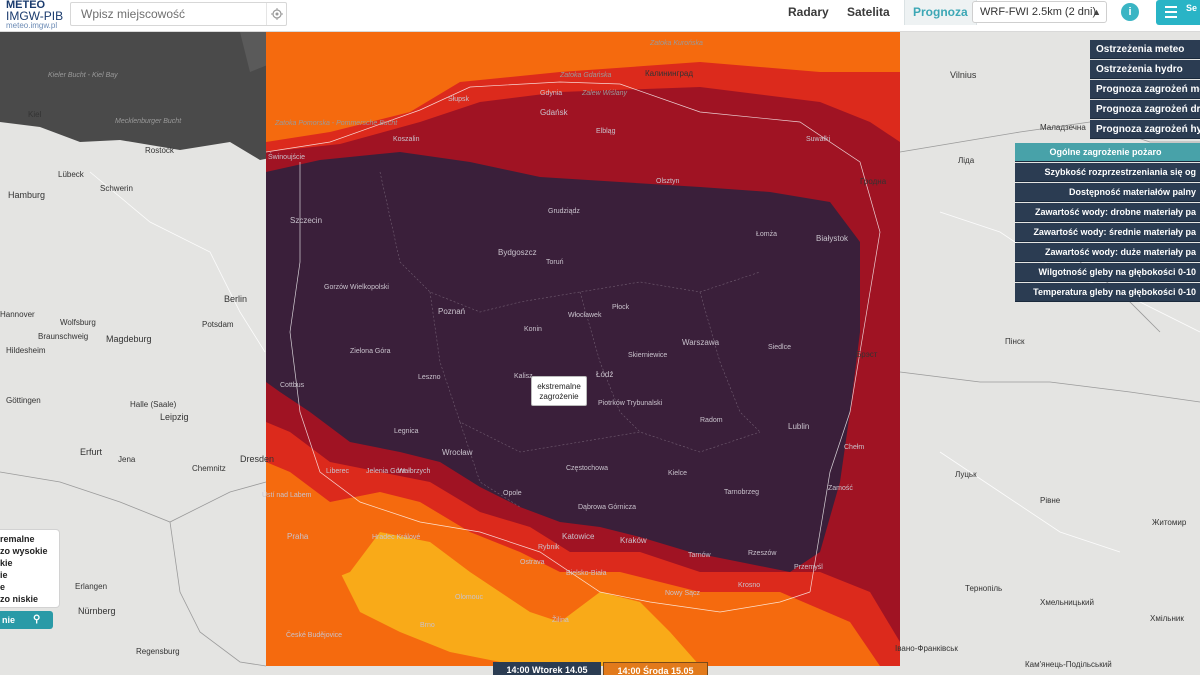 The height and width of the screenshot is (675, 1200). What do you see at coordinates (148, 121) in the screenshot?
I see `sea-label: Mecklenburger Bucht` at bounding box center [148, 121].